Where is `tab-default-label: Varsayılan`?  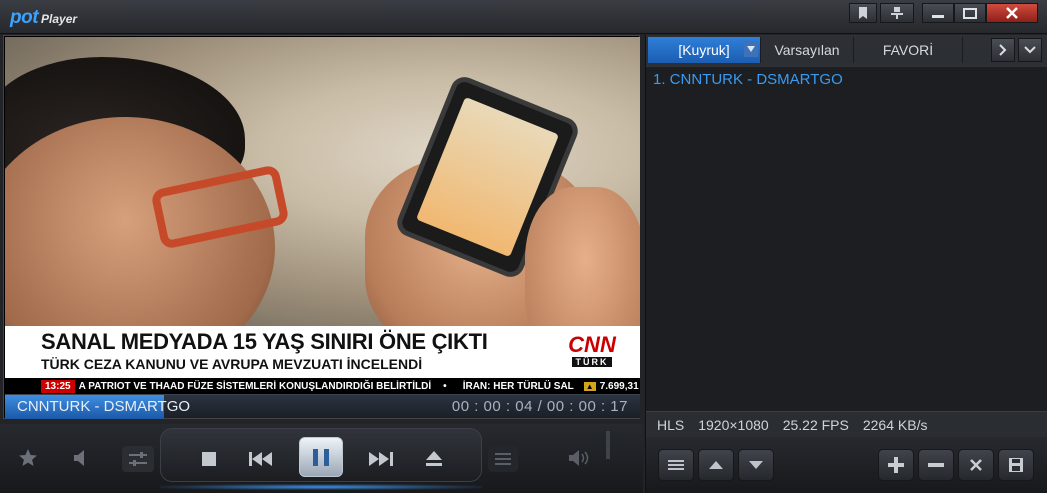
tab-default-label: Varsayılan is located at coordinates (807, 50).